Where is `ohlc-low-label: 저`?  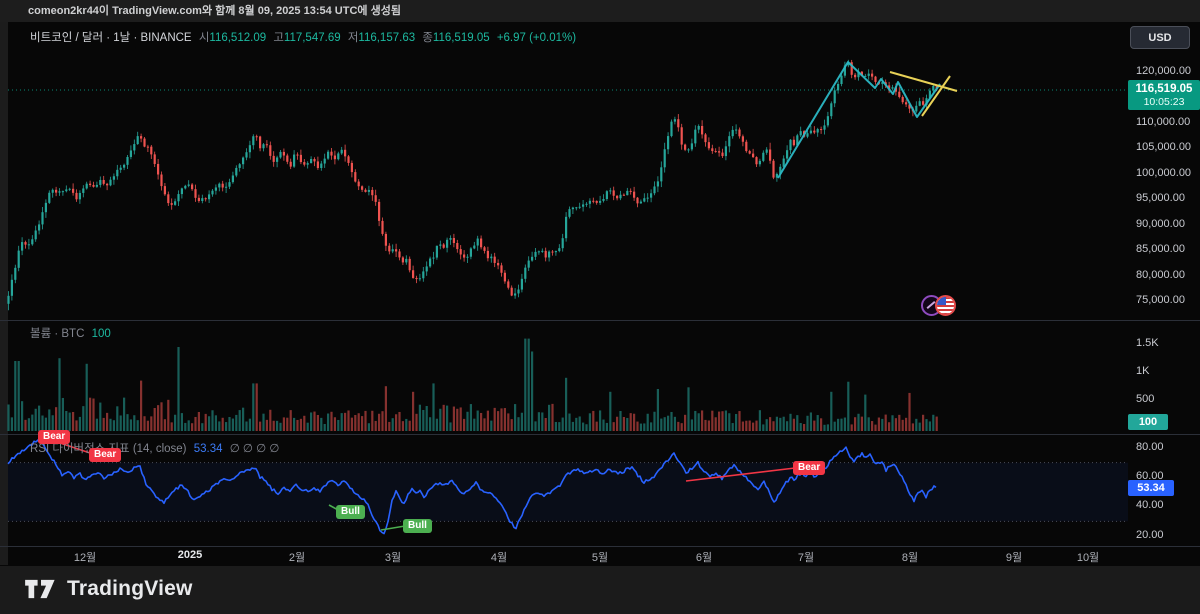 ohlc-low-label: 저 is located at coordinates (353, 38).